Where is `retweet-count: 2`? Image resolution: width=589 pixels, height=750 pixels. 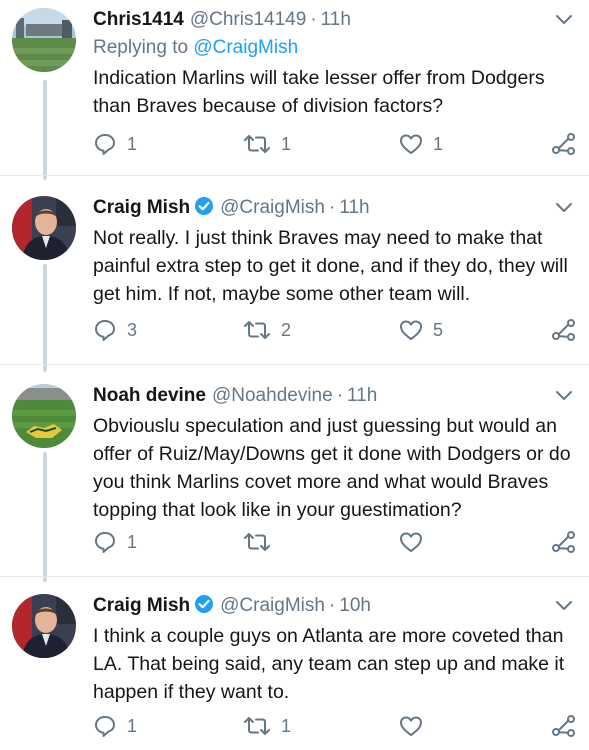 retweet-count: 2 is located at coordinates (286, 330).